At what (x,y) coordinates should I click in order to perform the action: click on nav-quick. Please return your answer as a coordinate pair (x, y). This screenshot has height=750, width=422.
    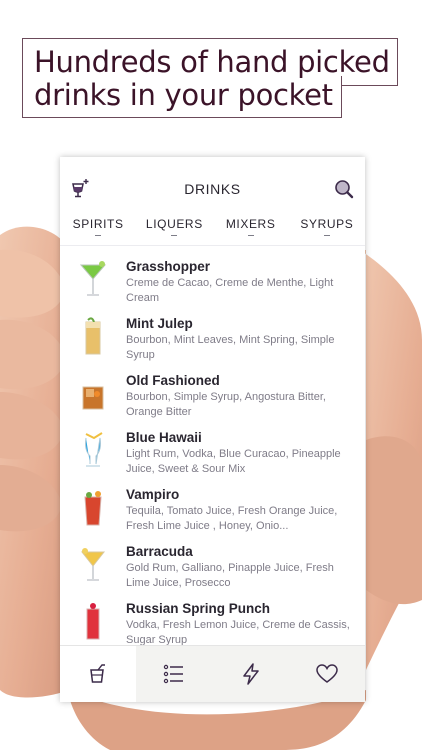
    Looking at the image, I should click on (251, 674).